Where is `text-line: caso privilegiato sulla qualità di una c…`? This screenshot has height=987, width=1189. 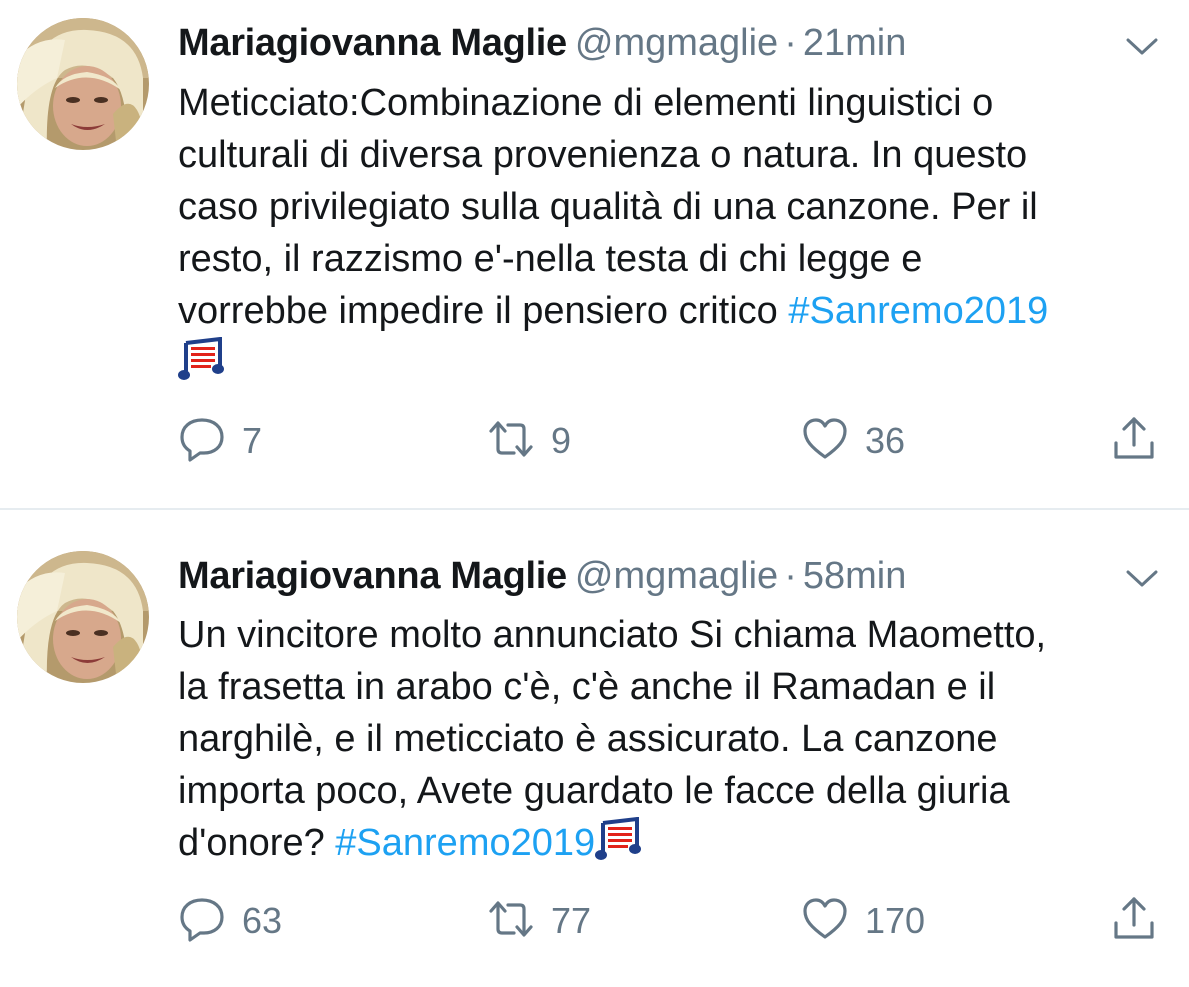 text-line: caso privilegiato sulla qualità di una c… is located at coordinates (608, 207).